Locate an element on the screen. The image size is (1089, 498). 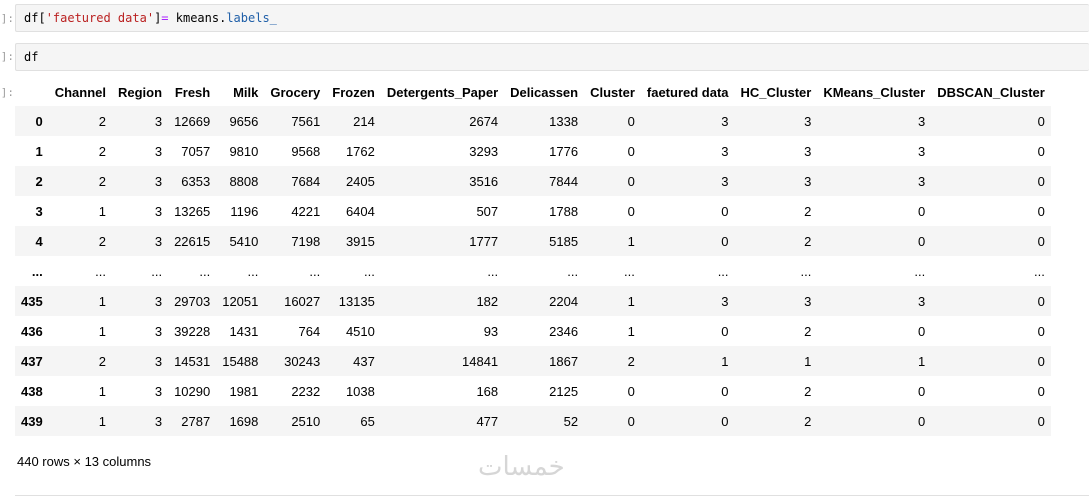
table-cell: 1038 is located at coordinates (360, 391).